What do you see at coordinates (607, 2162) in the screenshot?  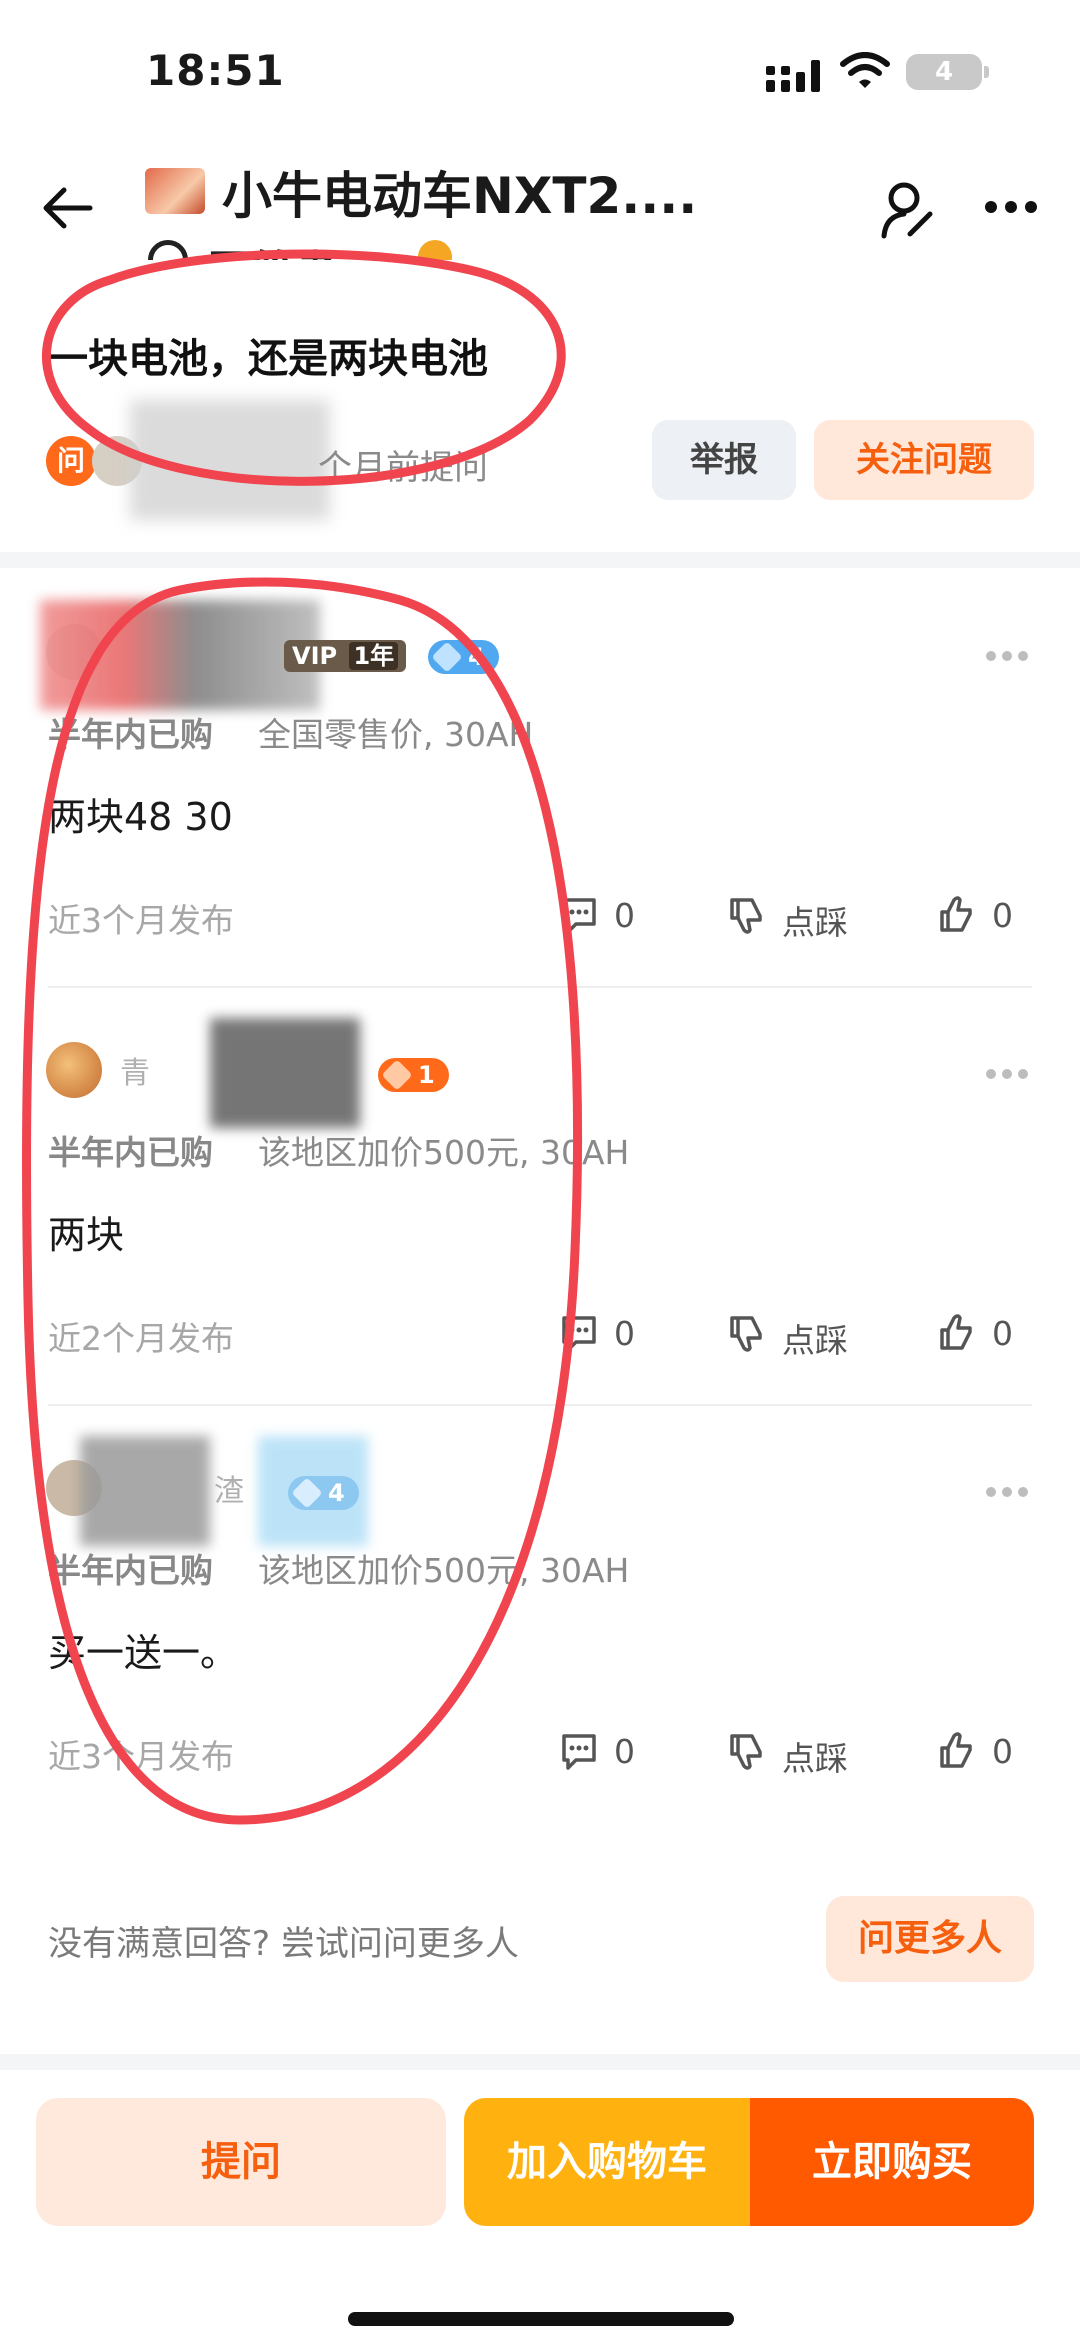 I see `add-to-cart-button: 加入购物车` at bounding box center [607, 2162].